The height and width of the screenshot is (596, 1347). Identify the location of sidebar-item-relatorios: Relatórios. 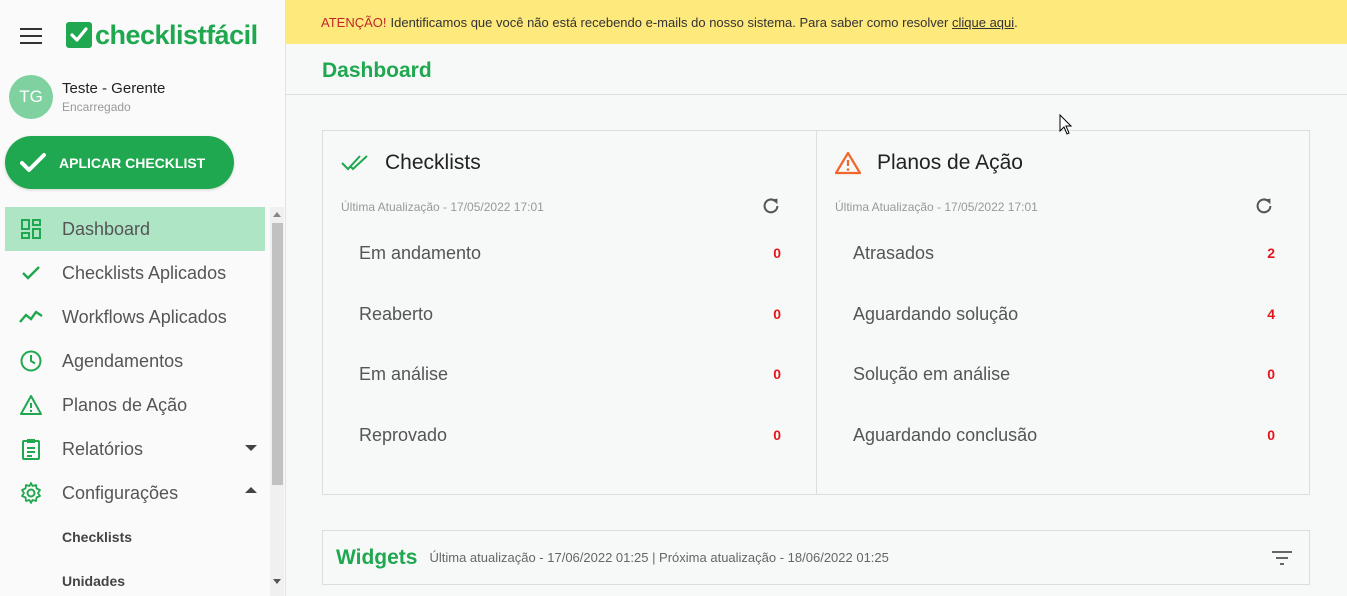
(135, 449).